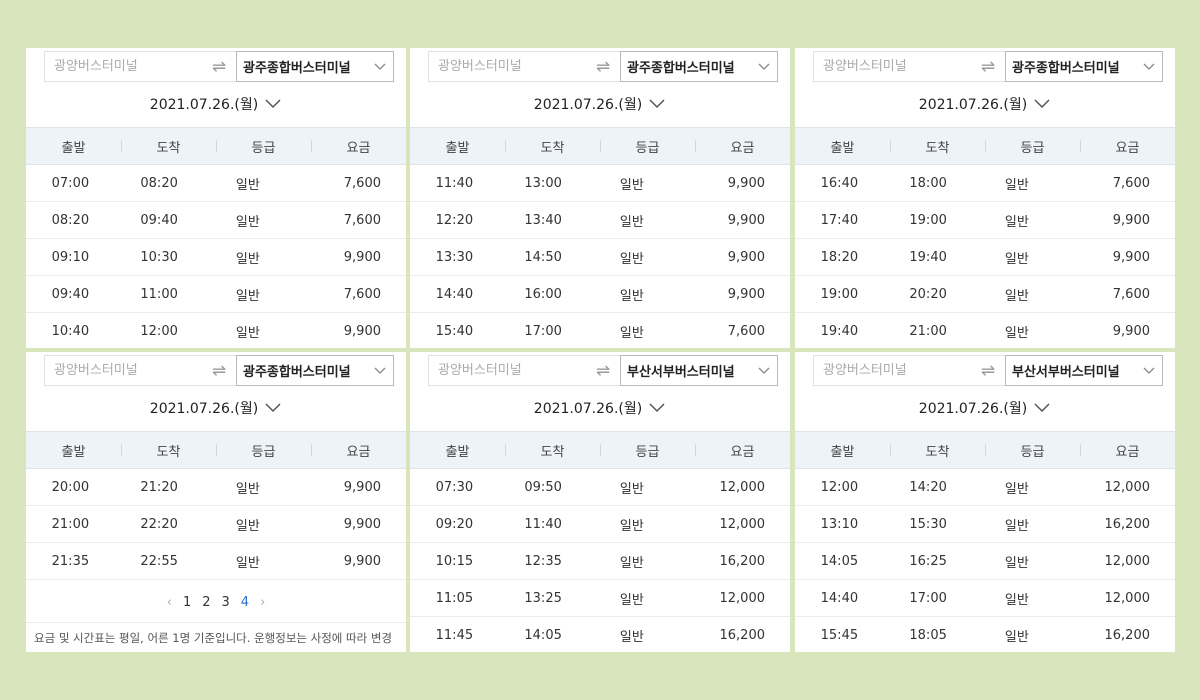 The image size is (1200, 700). What do you see at coordinates (543, 598) in the screenshot?
I see `arrival-time: 13:25` at bounding box center [543, 598].